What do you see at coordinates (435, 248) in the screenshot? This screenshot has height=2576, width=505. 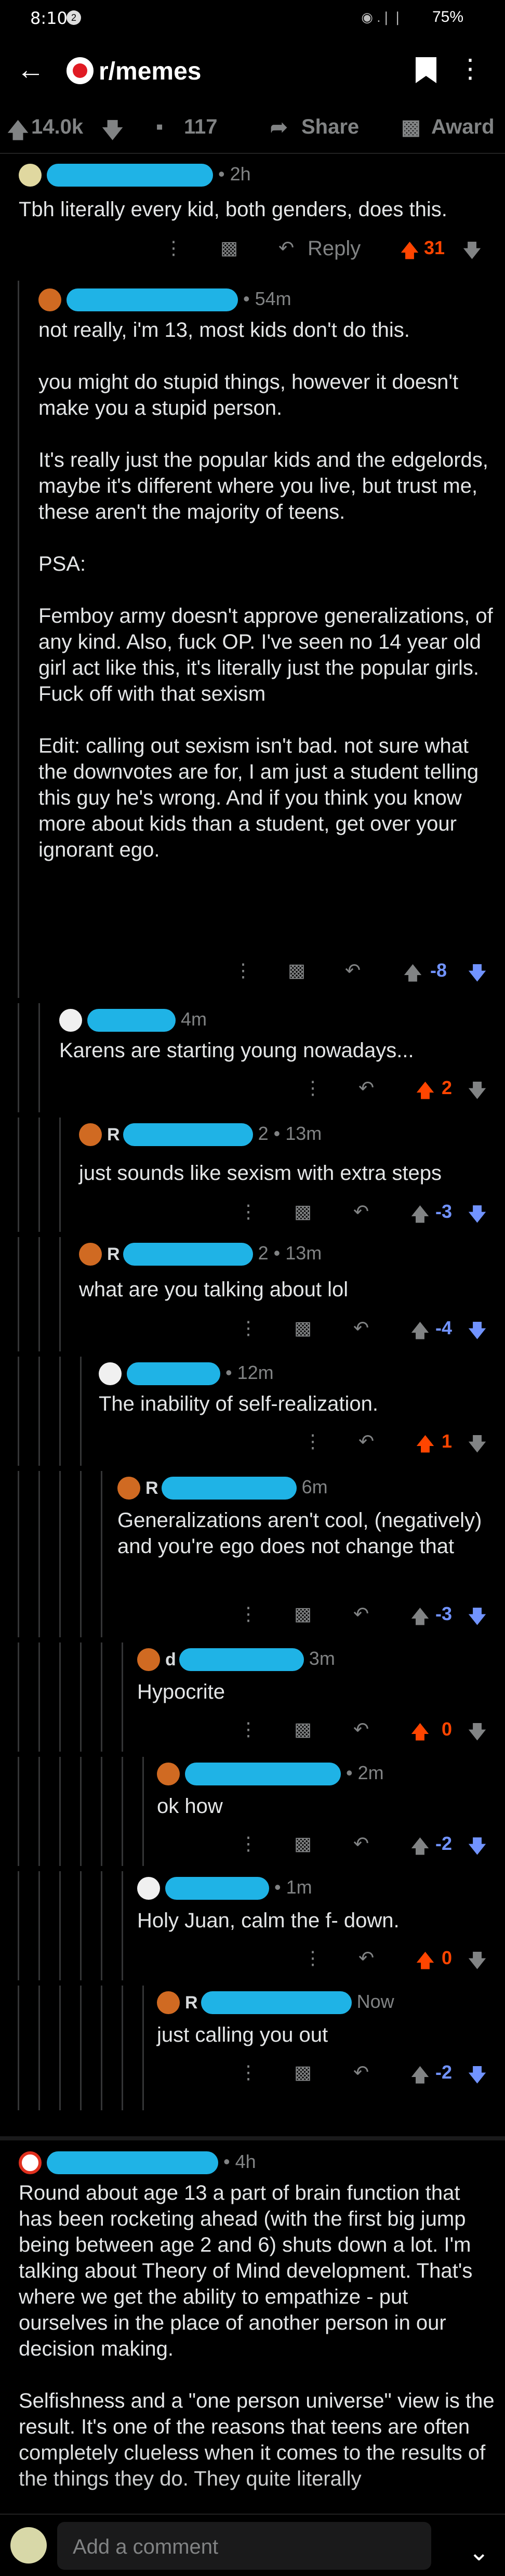 I see `vote-count: 31` at bounding box center [435, 248].